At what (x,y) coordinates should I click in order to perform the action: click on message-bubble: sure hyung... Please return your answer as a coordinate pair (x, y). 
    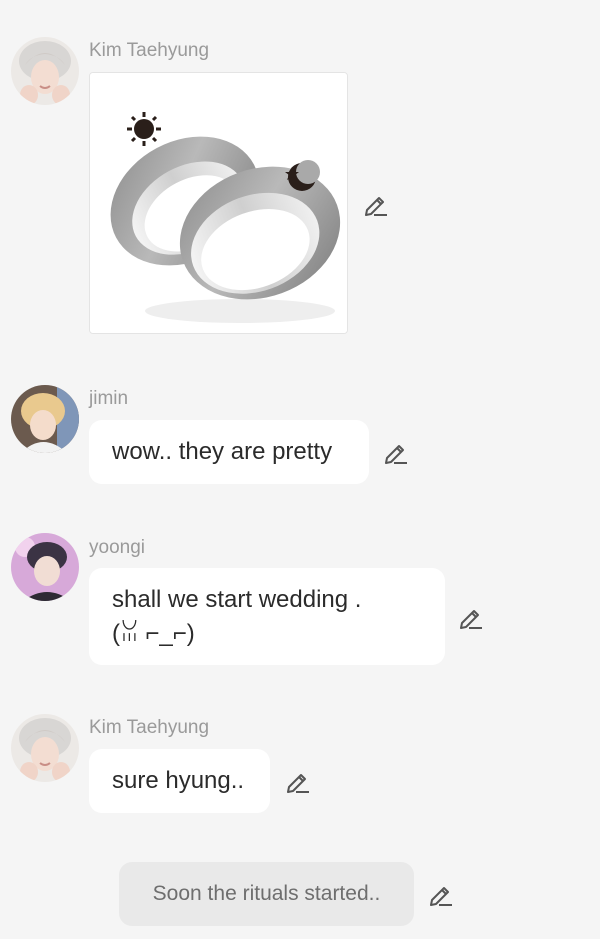
    Looking at the image, I should click on (179, 781).